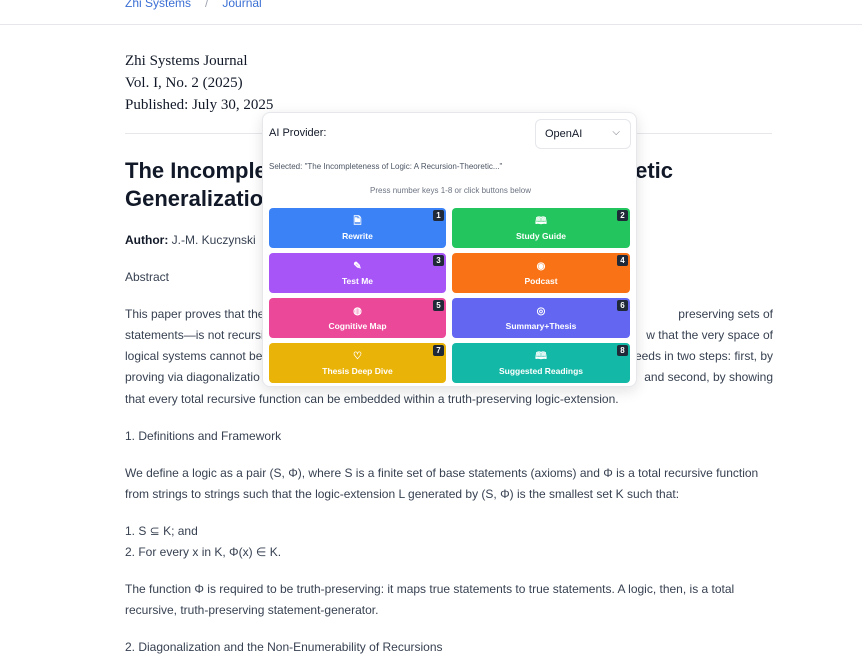 Image resolution: width=862 pixels, height=662 pixels. Describe the element at coordinates (199, 105) in the screenshot. I see `publish-date: Published: July 30, 2025` at that location.